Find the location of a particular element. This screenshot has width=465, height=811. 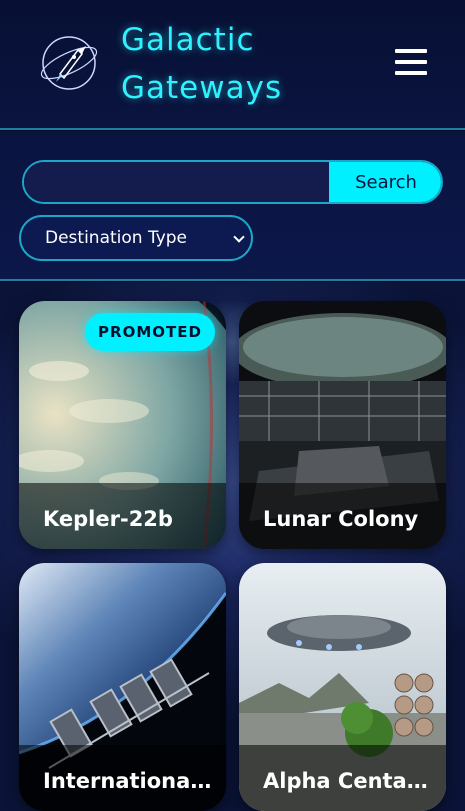

destination-card-international-space-station: International Space Station is located at coordinates (122, 687).